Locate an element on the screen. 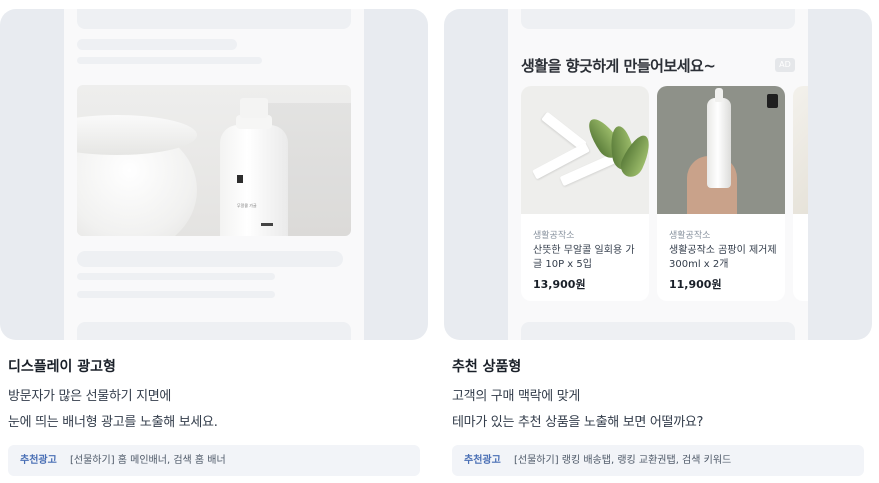  display-banner-image: 무알콜 가글 is located at coordinates (214, 160).